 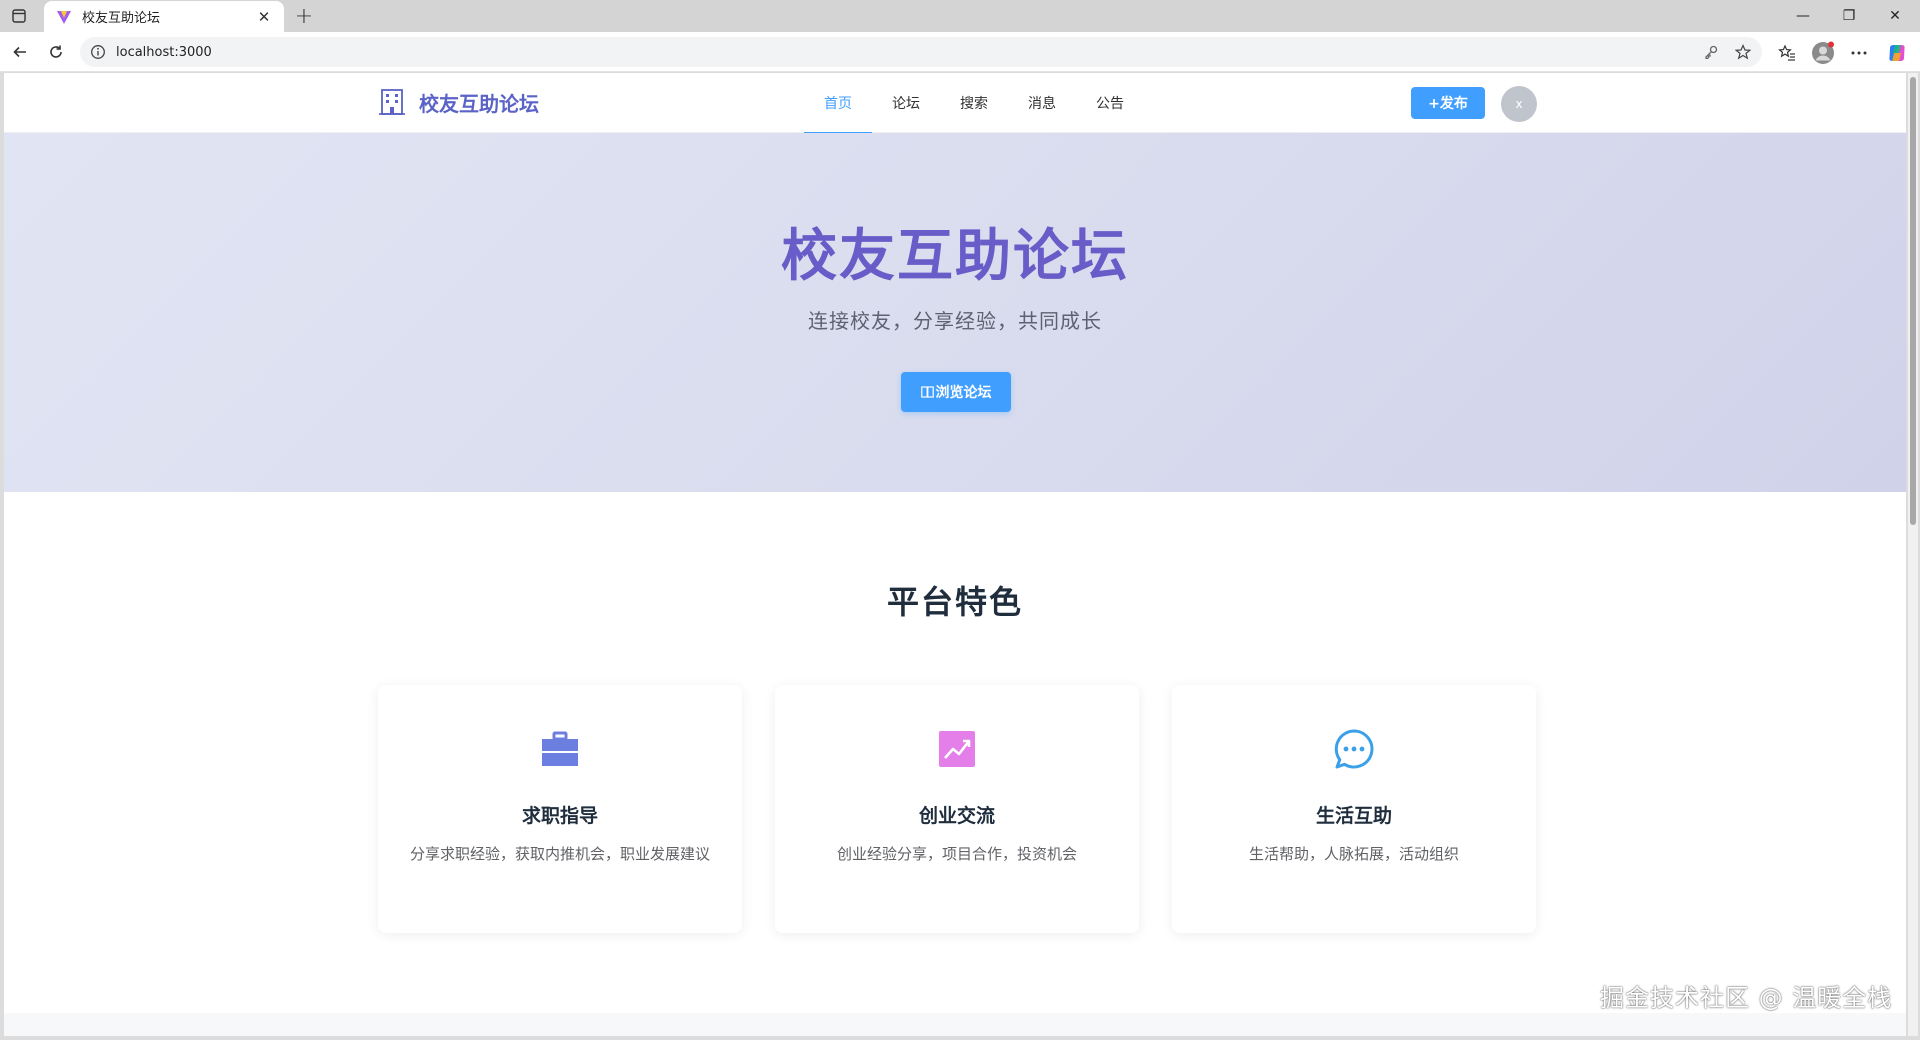 I want to click on site-header: 校友互助论坛 首页 论坛 搜索 消息 公告 +发布 x, so click(x=955, y=103).